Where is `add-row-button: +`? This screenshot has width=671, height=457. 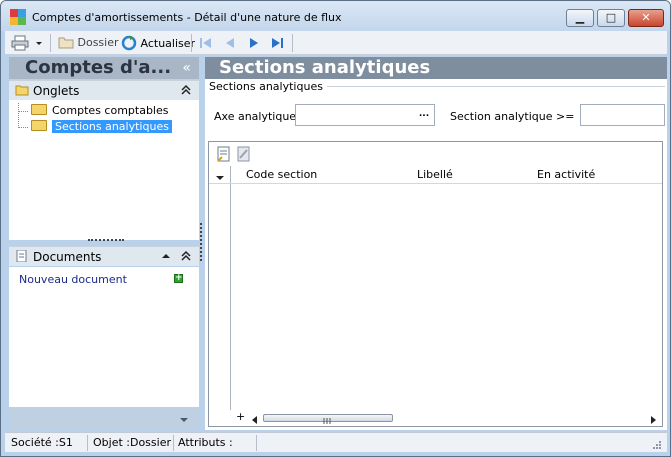
add-row-button: + is located at coordinates (240, 417).